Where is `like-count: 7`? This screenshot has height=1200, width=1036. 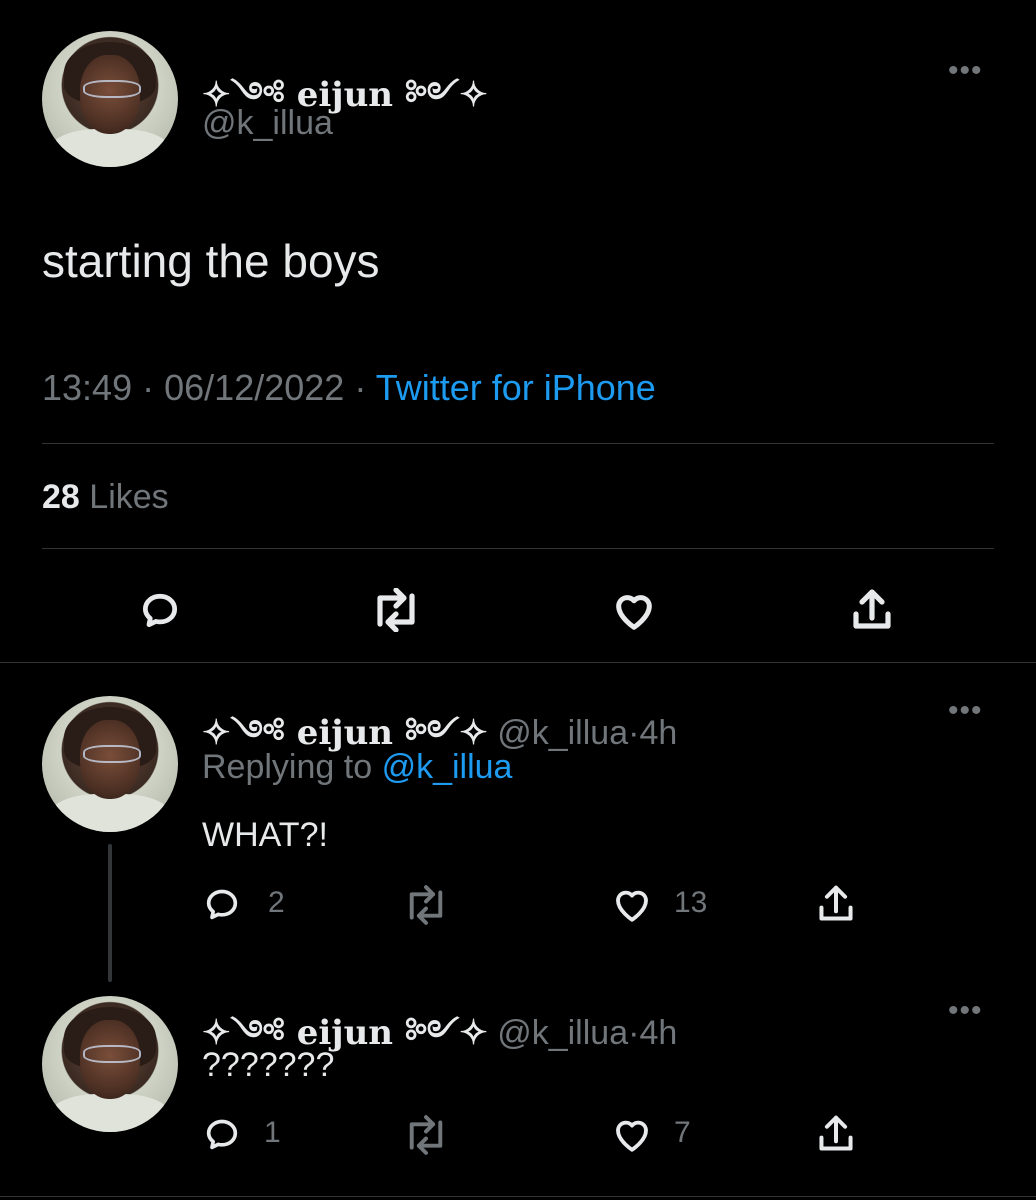 like-count: 7 is located at coordinates (682, 1132).